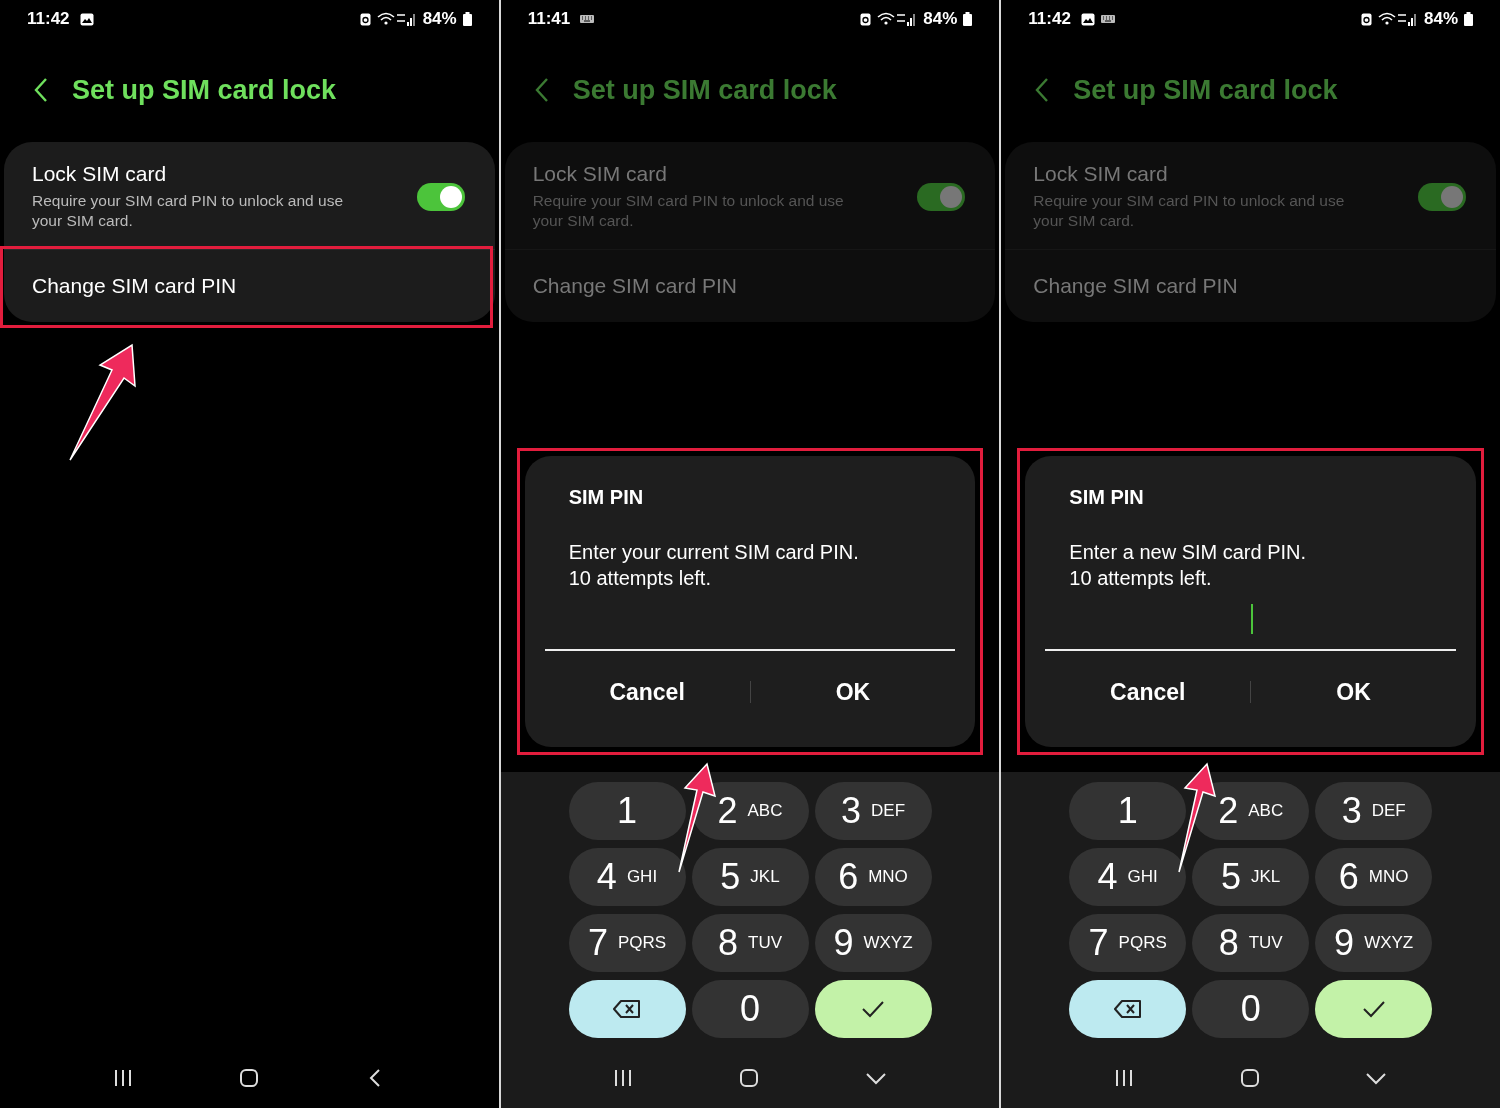  I want to click on status-time: 11:41, so click(549, 19).